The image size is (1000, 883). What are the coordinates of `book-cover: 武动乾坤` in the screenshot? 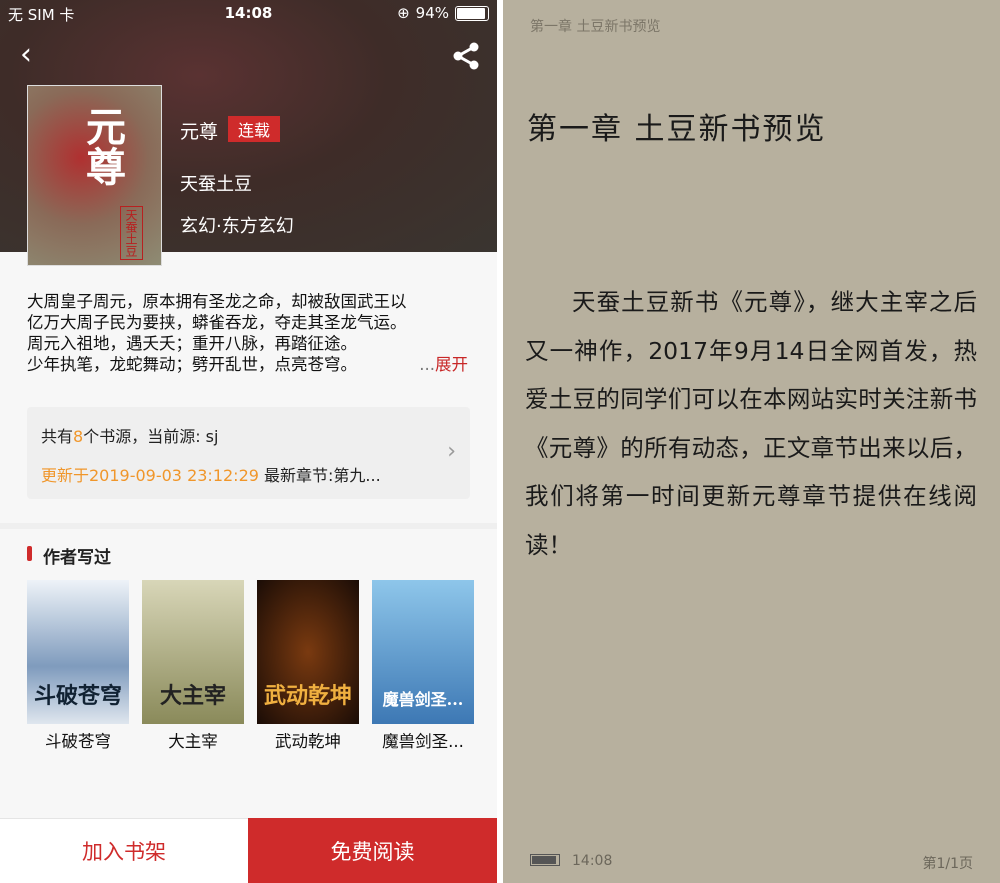 It's located at (308, 652).